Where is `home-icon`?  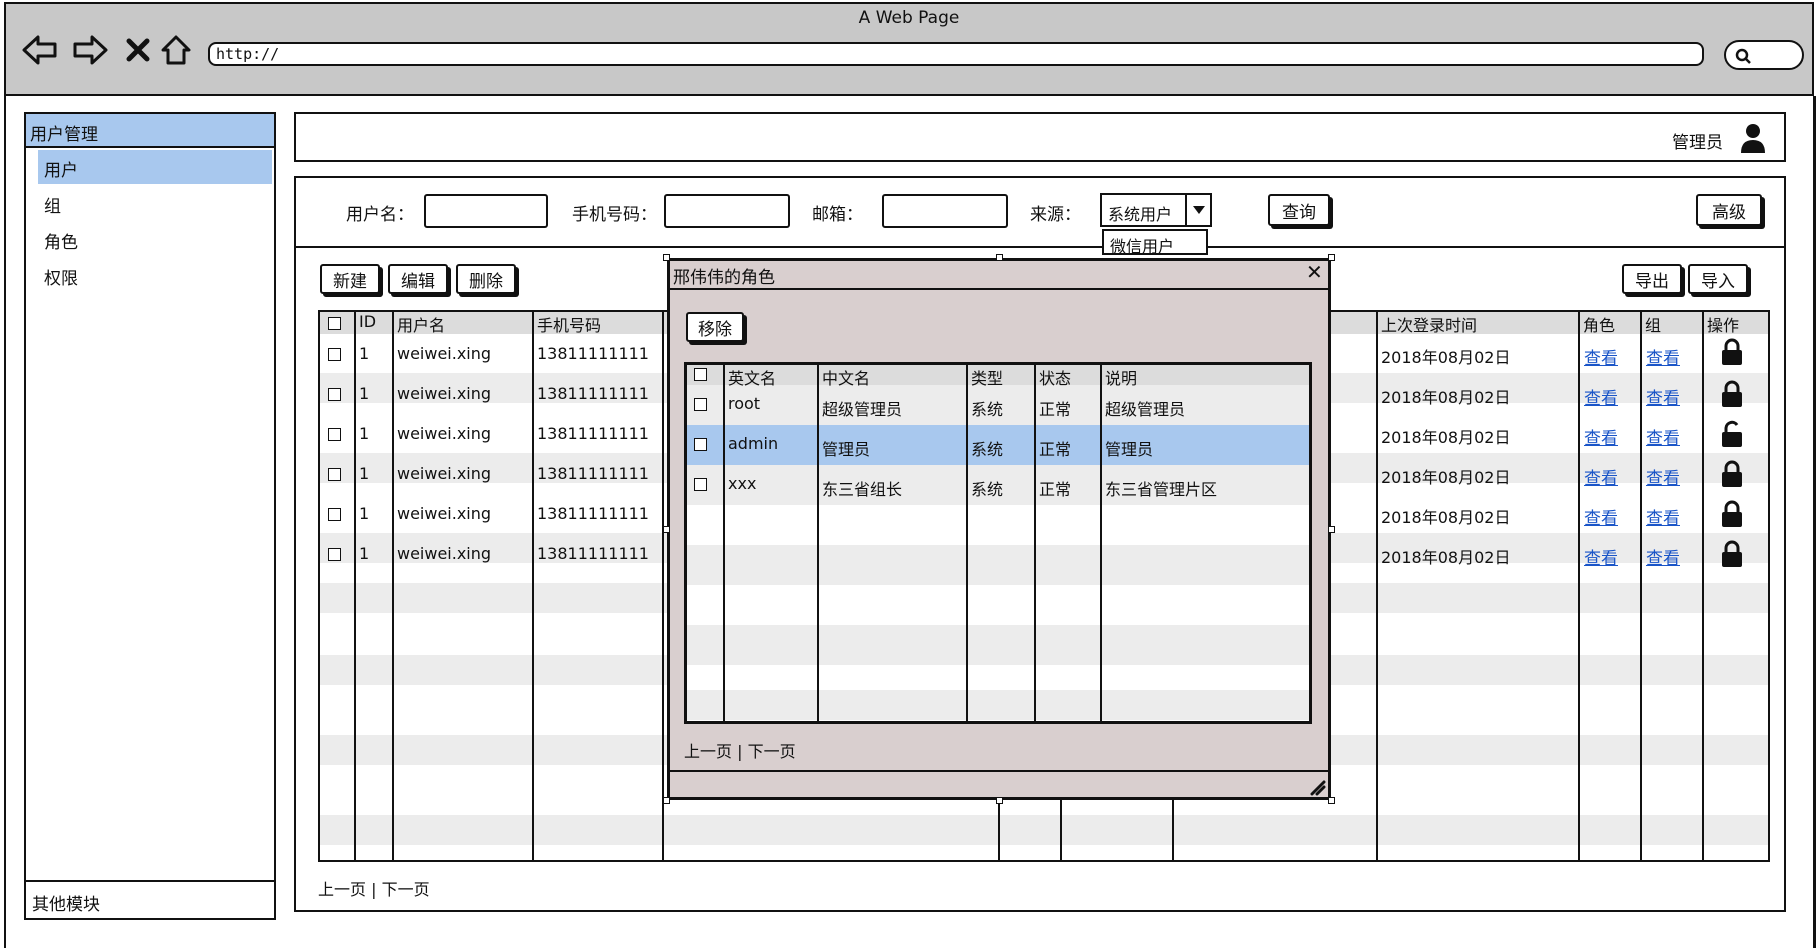
home-icon is located at coordinates (176, 50).